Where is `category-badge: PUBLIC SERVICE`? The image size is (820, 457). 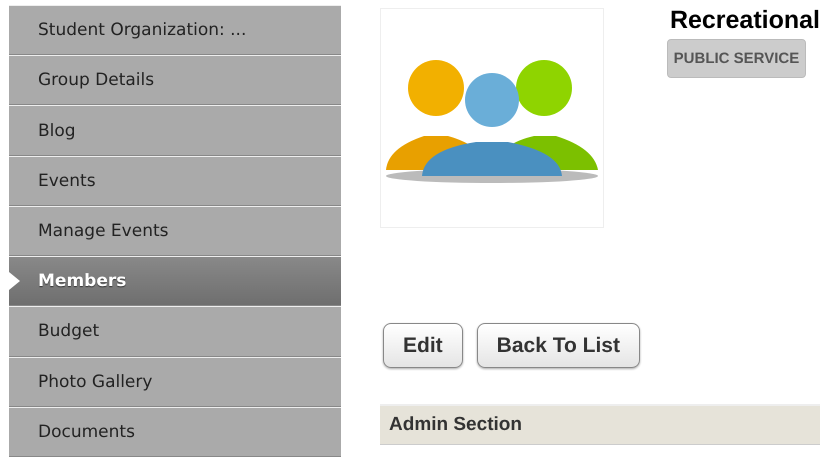
category-badge: PUBLIC SERVICE is located at coordinates (736, 58).